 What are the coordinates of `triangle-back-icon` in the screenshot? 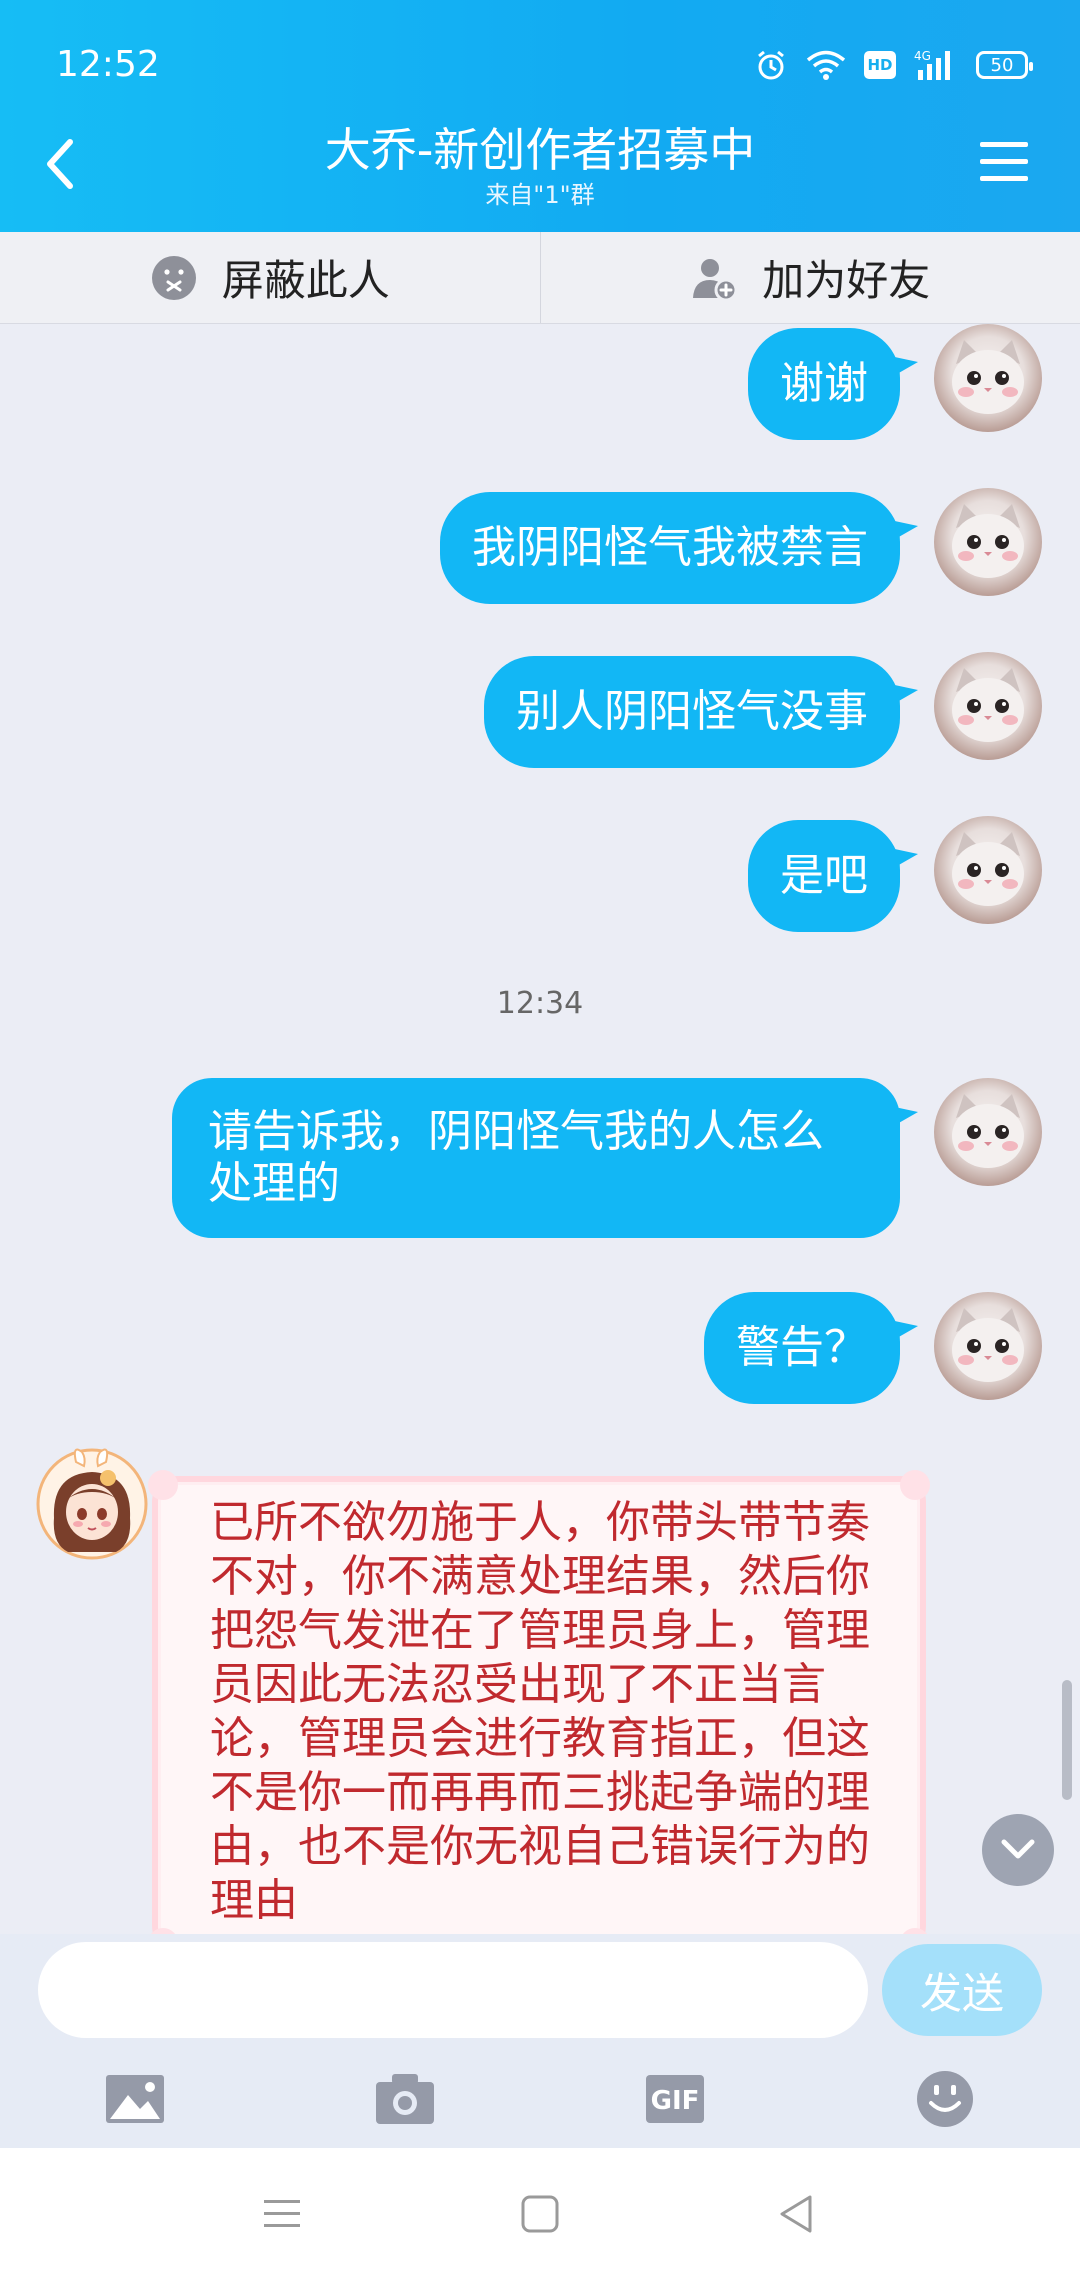 It's located at (796, 2214).